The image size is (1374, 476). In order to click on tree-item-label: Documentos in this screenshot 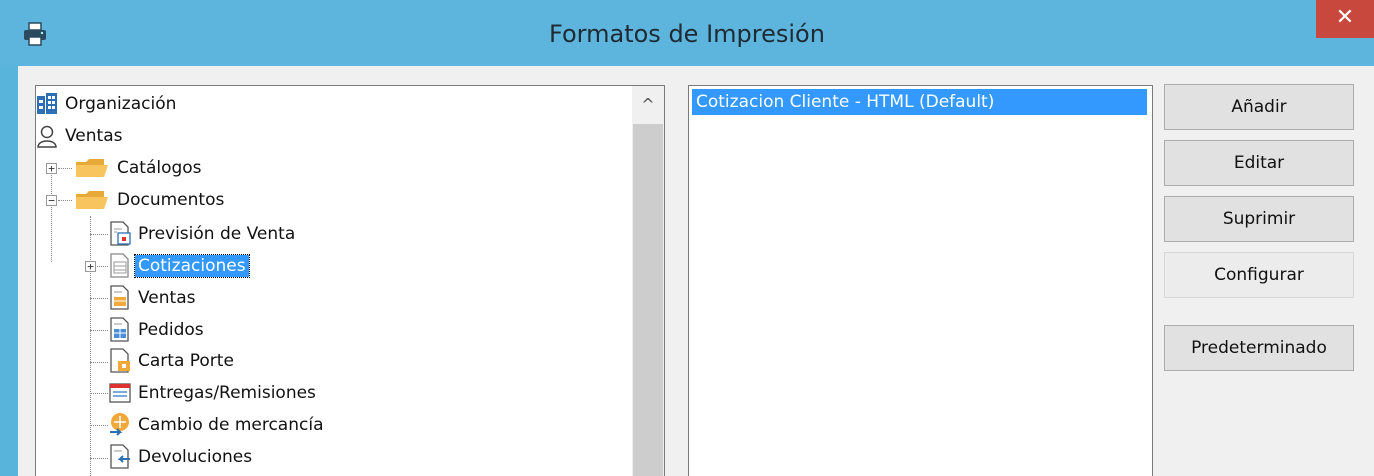, I will do `click(171, 200)`.